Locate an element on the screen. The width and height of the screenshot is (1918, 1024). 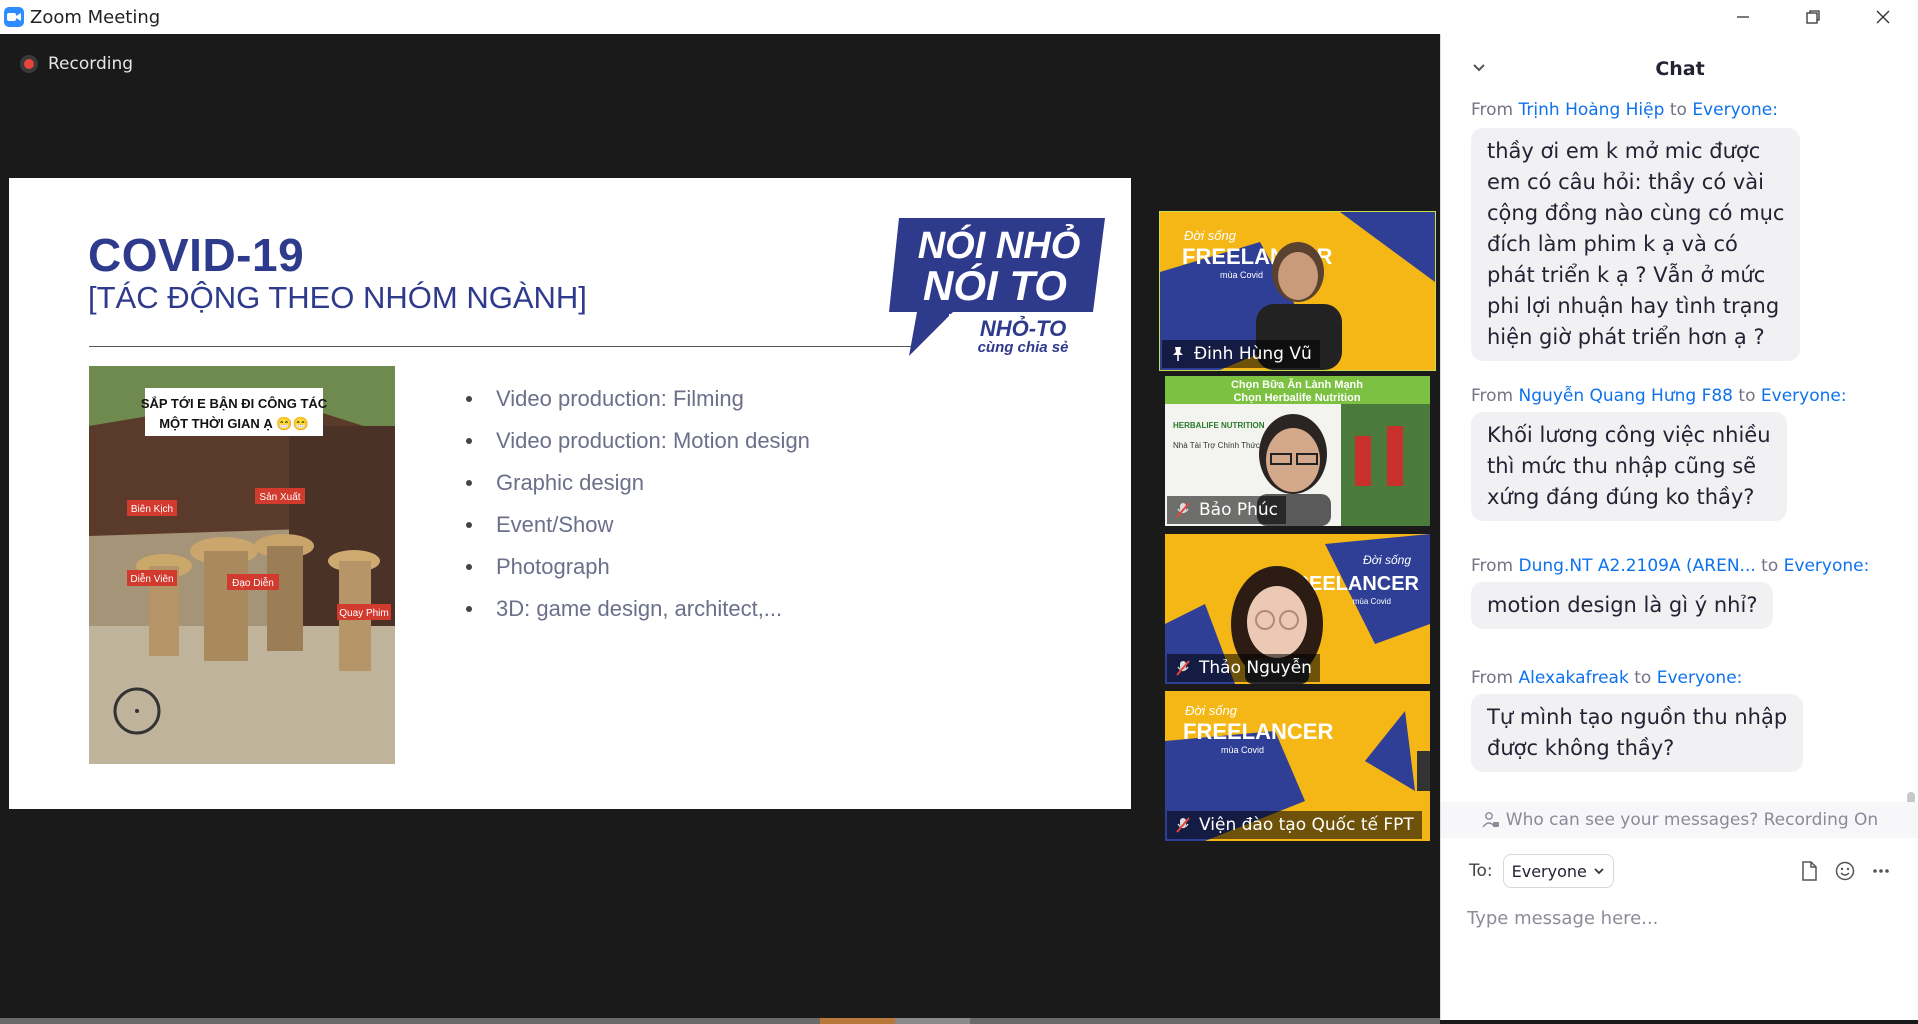
chat-message-input is located at coordinates (1677, 918).